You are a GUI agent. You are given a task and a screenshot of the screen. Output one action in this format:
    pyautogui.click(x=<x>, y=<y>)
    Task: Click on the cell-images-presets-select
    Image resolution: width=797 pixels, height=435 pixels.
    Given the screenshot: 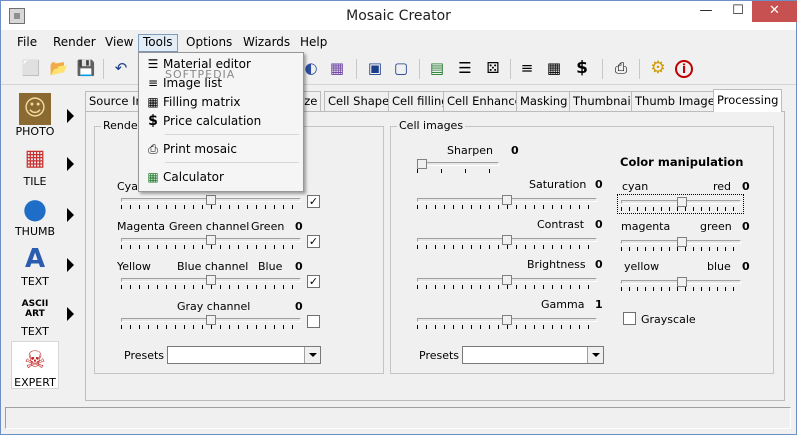 What is the action you would take?
    pyautogui.click(x=533, y=355)
    